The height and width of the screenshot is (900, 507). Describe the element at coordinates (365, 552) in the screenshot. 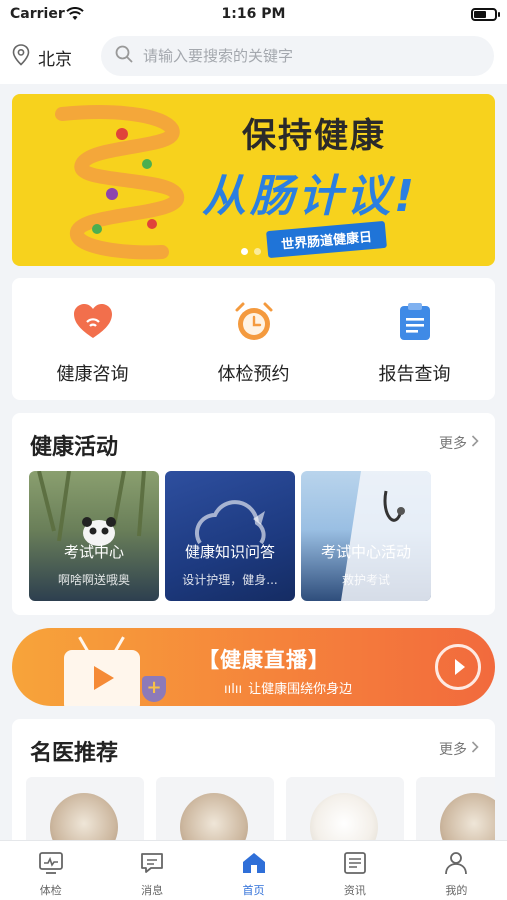

I see `card-title: 考试中心活动` at that location.